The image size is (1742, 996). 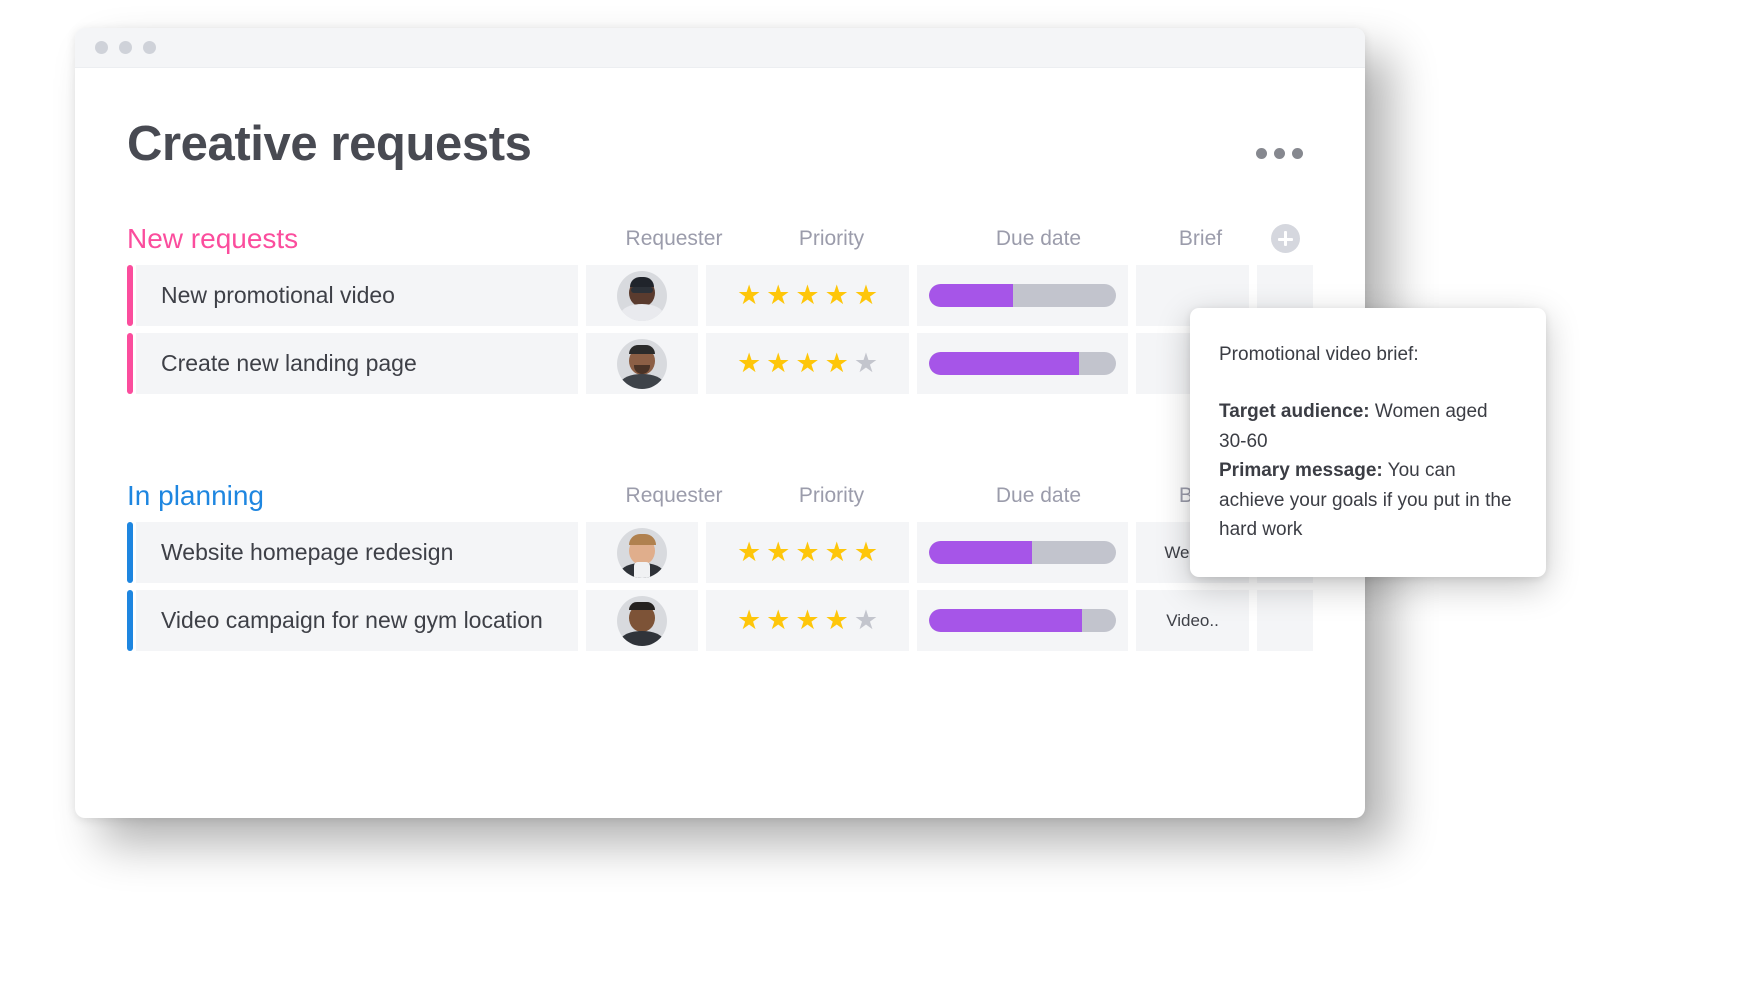 I want to click on window-close-dot, so click(x=101, y=47).